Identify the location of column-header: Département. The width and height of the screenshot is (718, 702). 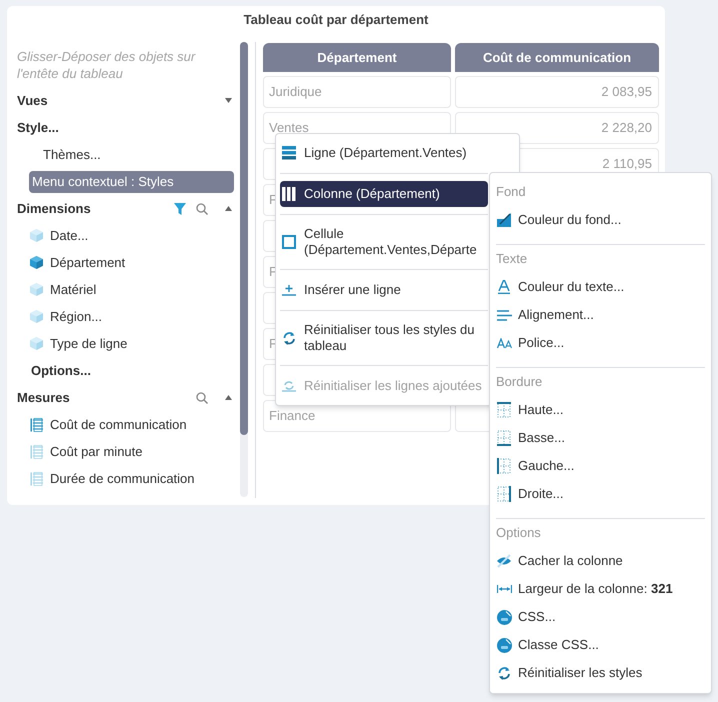
(357, 57).